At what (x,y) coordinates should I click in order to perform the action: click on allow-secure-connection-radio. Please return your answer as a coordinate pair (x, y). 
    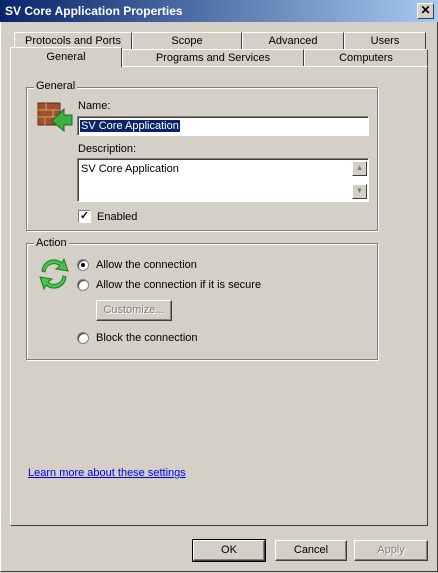
    Looking at the image, I should click on (83, 285).